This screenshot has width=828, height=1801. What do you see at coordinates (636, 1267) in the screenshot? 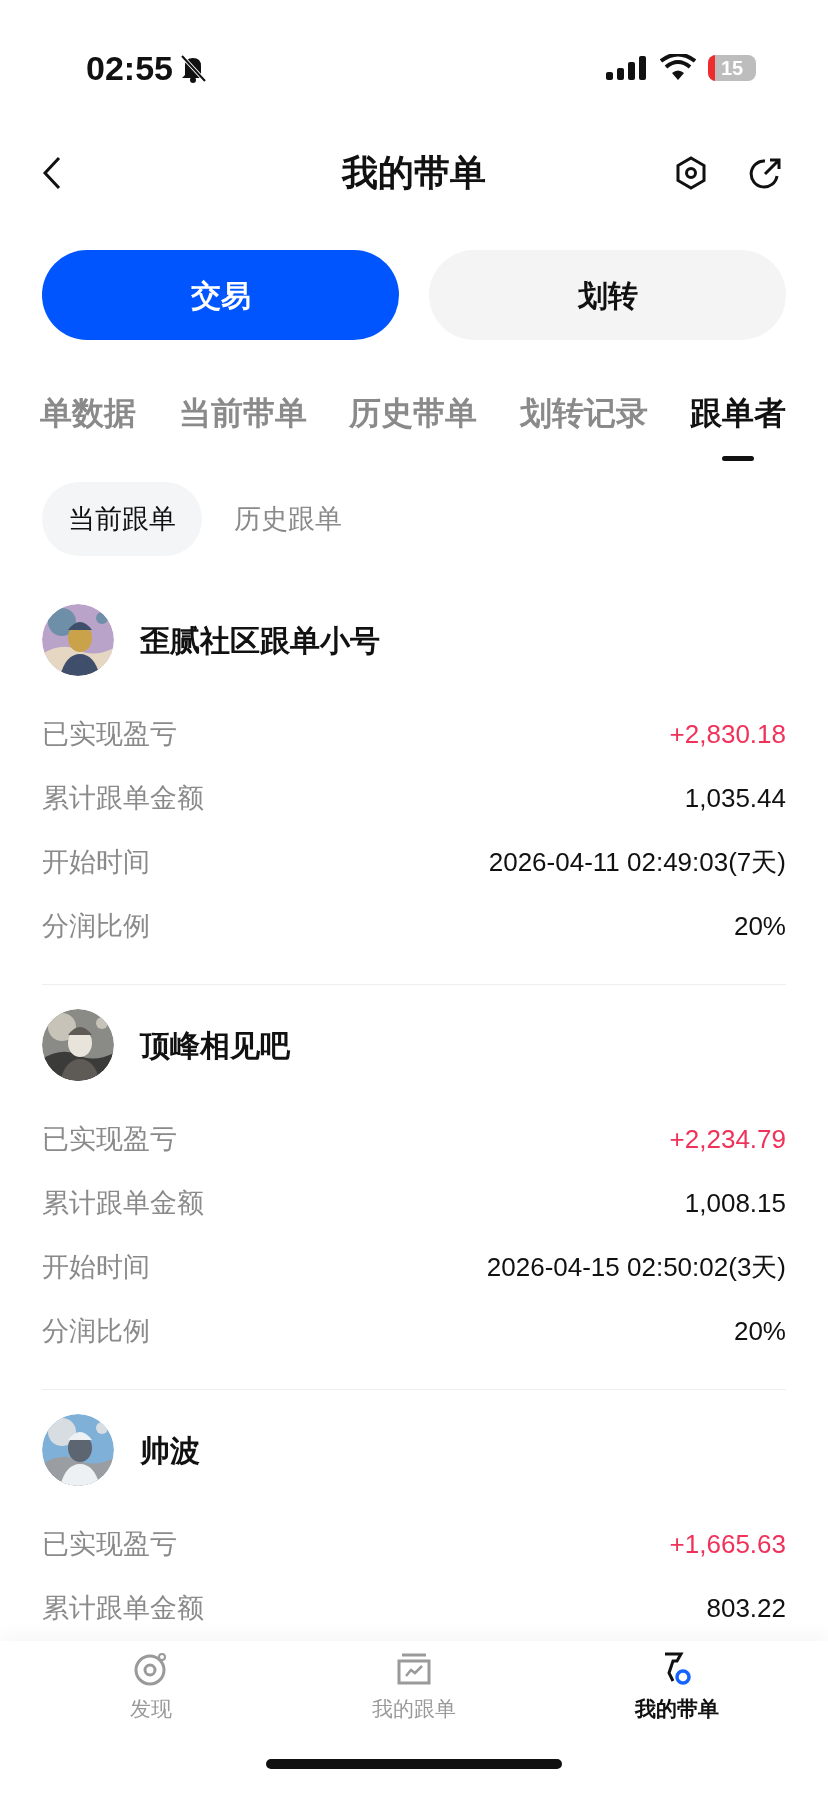
I see `row-value: 2026-04-15 02:50:02(3天)` at bounding box center [636, 1267].